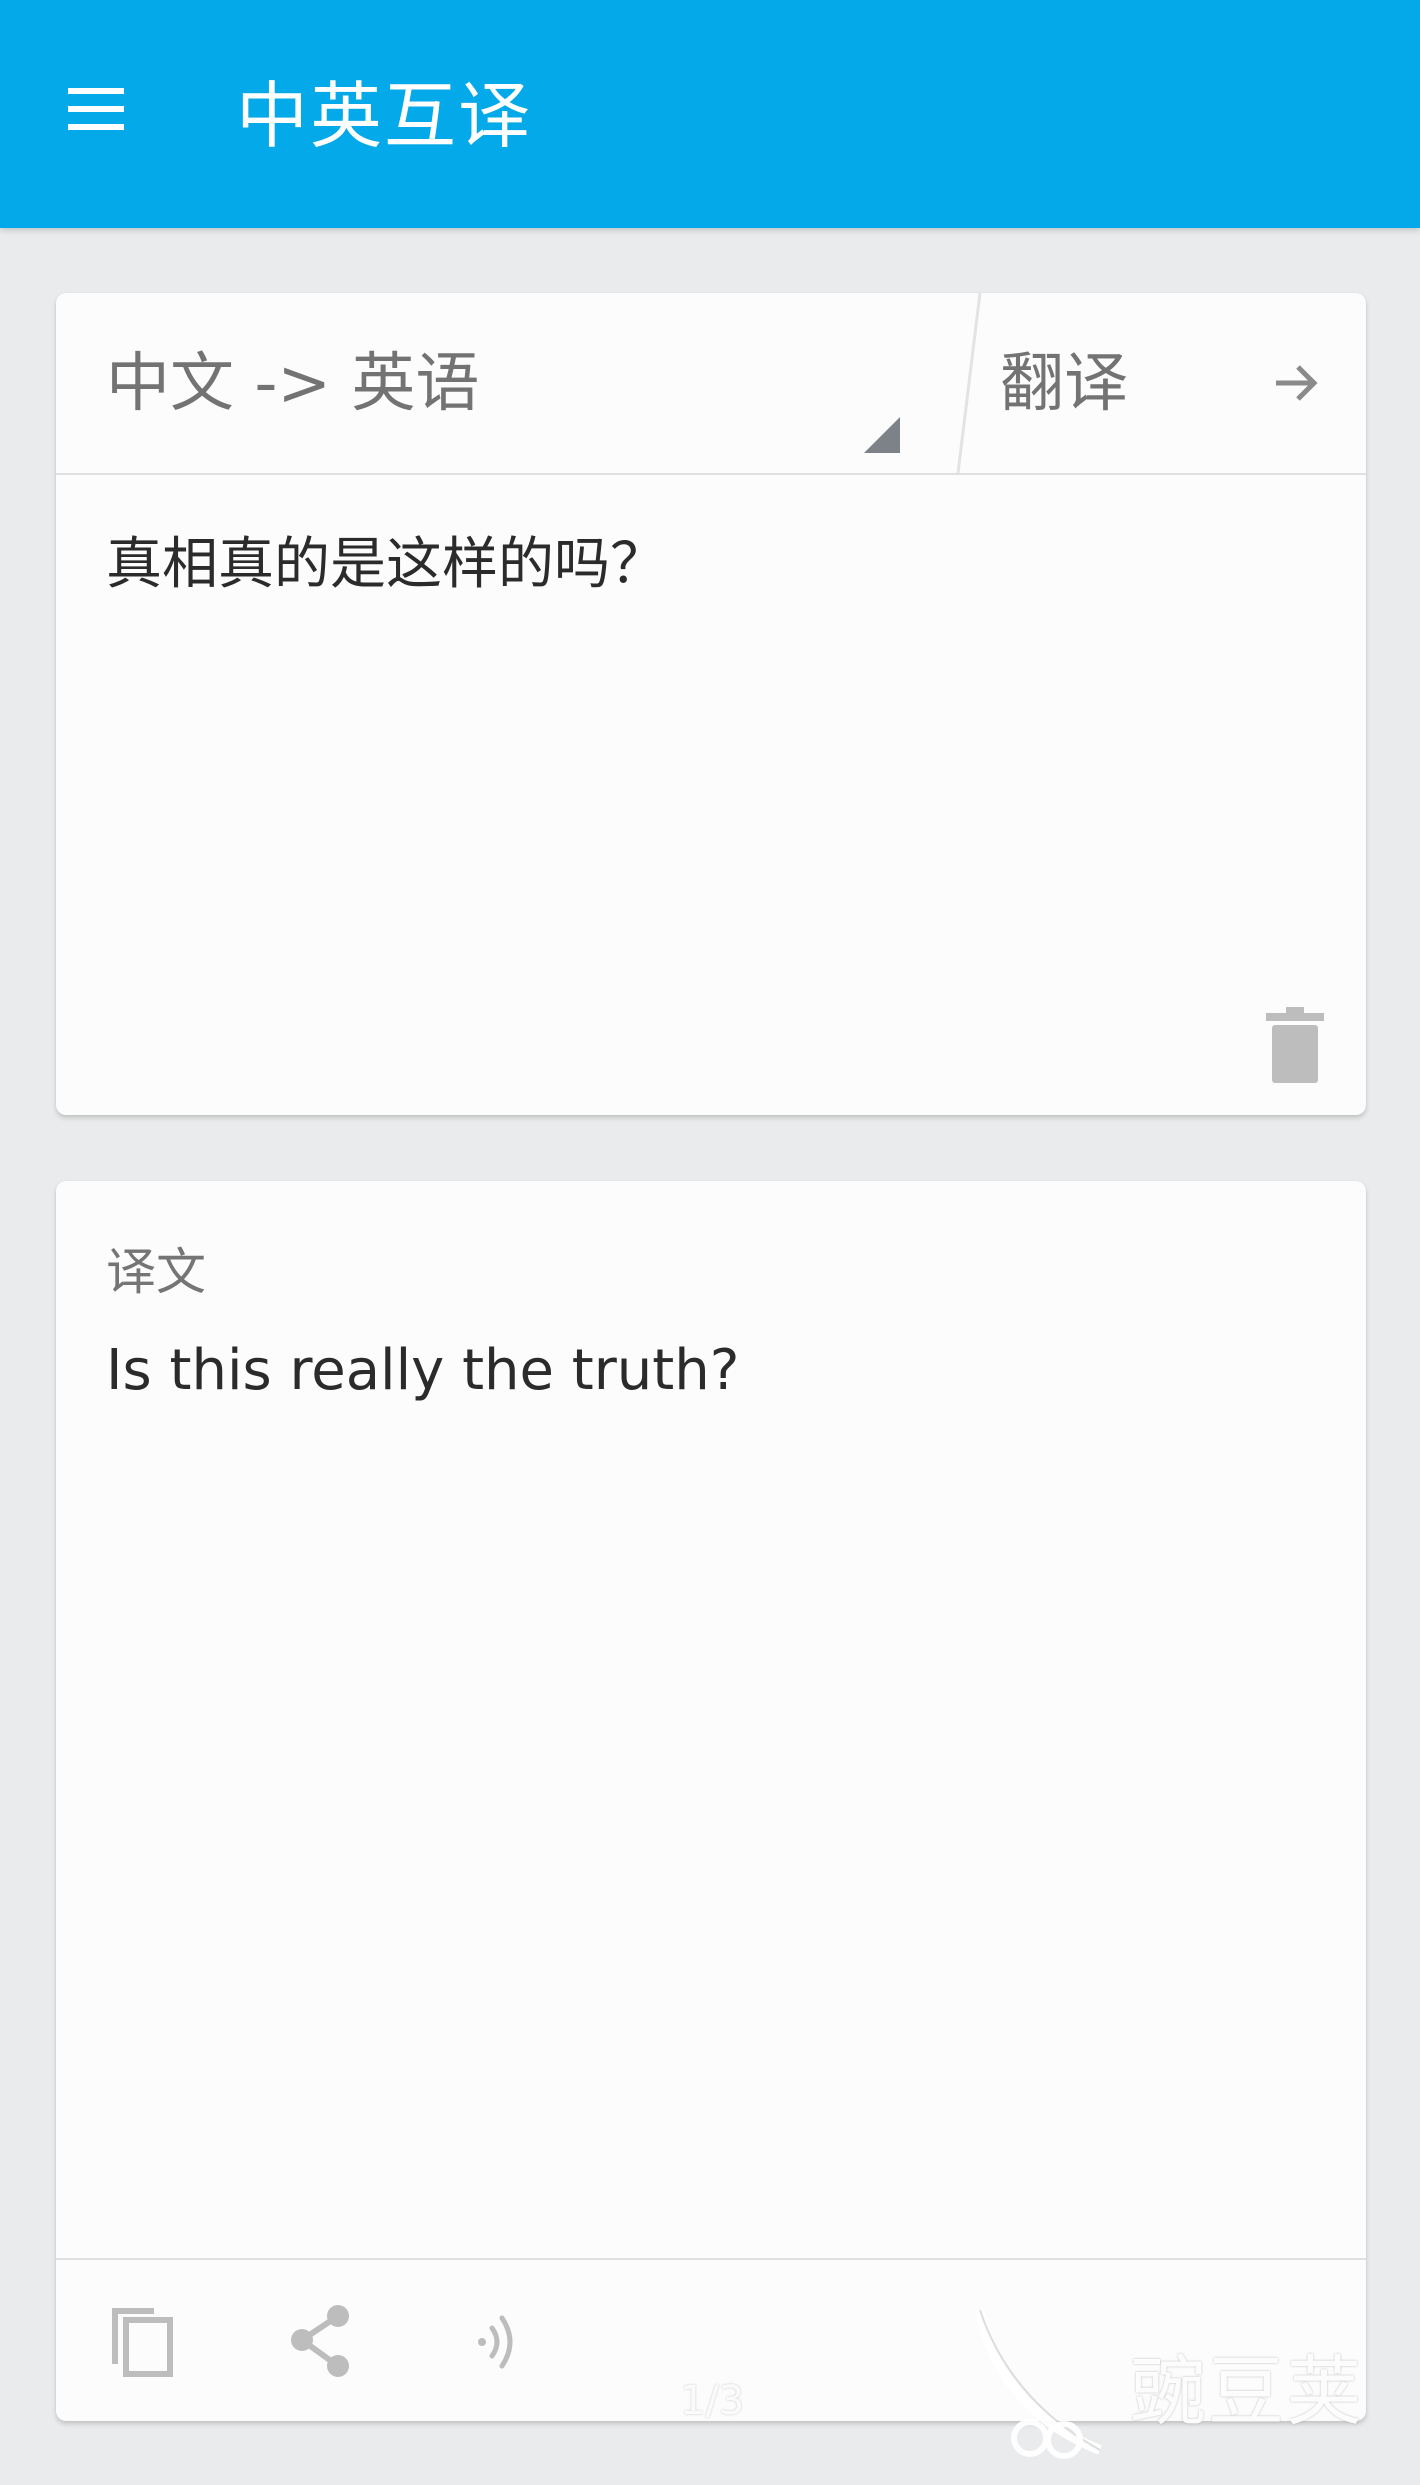  I want to click on hamburger-menu-icon, so click(96, 109).